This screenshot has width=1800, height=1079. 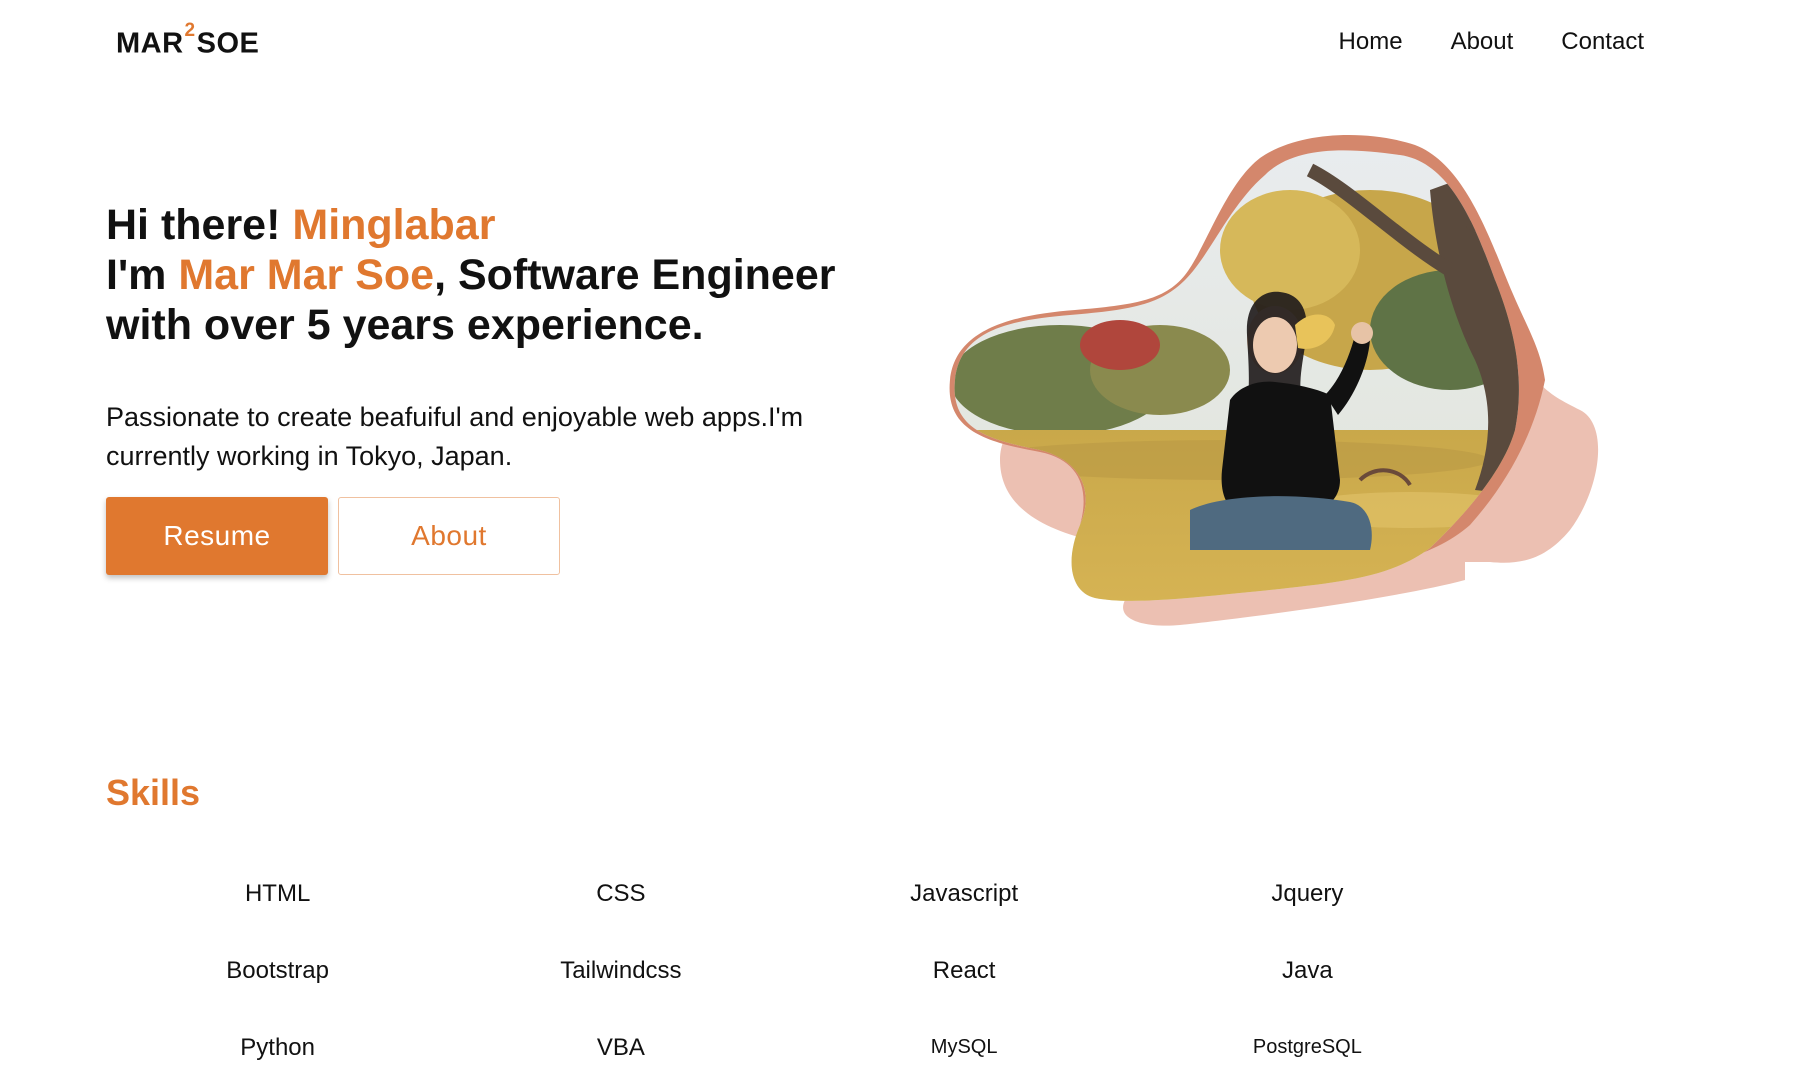 What do you see at coordinates (449, 536) in the screenshot?
I see `about-button: About` at bounding box center [449, 536].